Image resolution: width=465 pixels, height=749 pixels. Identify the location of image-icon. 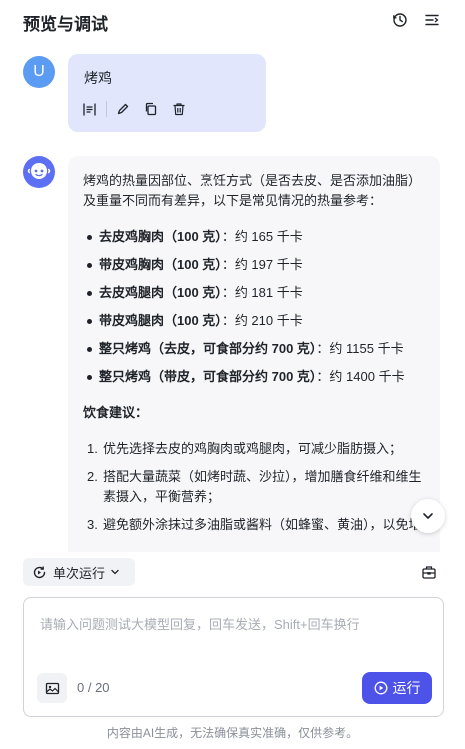
(52, 688).